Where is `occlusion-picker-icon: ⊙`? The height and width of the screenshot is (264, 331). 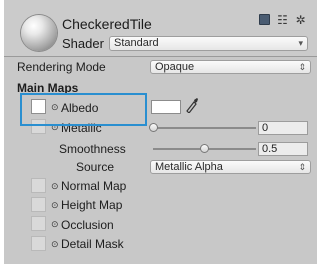
occlusion-picker-icon: ⊙ is located at coordinates (55, 224).